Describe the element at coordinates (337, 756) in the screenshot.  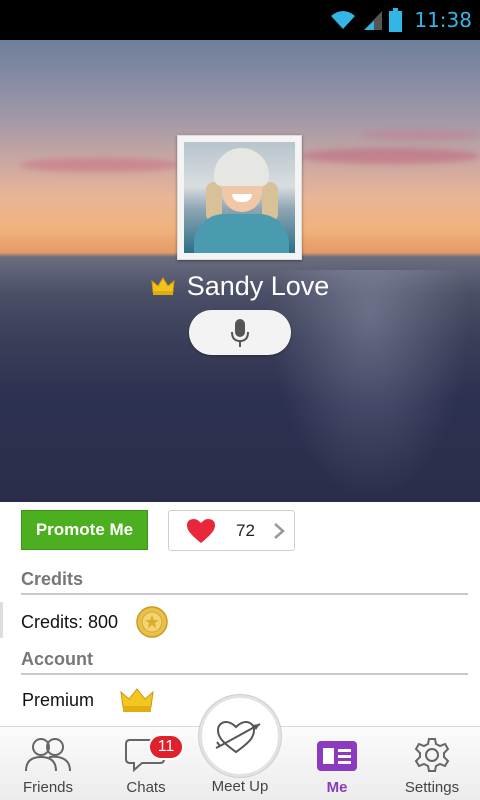
I see `profile-card-icon` at that location.